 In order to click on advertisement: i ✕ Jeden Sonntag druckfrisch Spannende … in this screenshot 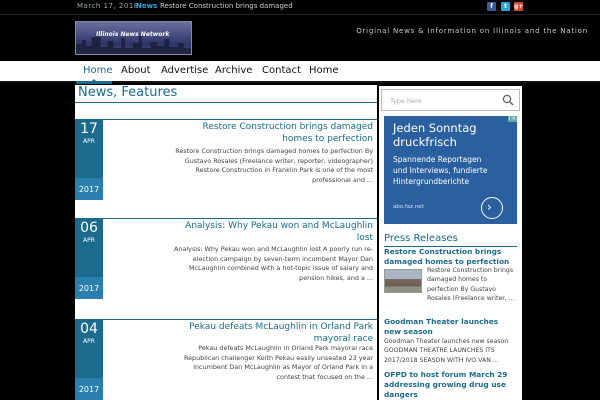, I will do `click(450, 170)`.